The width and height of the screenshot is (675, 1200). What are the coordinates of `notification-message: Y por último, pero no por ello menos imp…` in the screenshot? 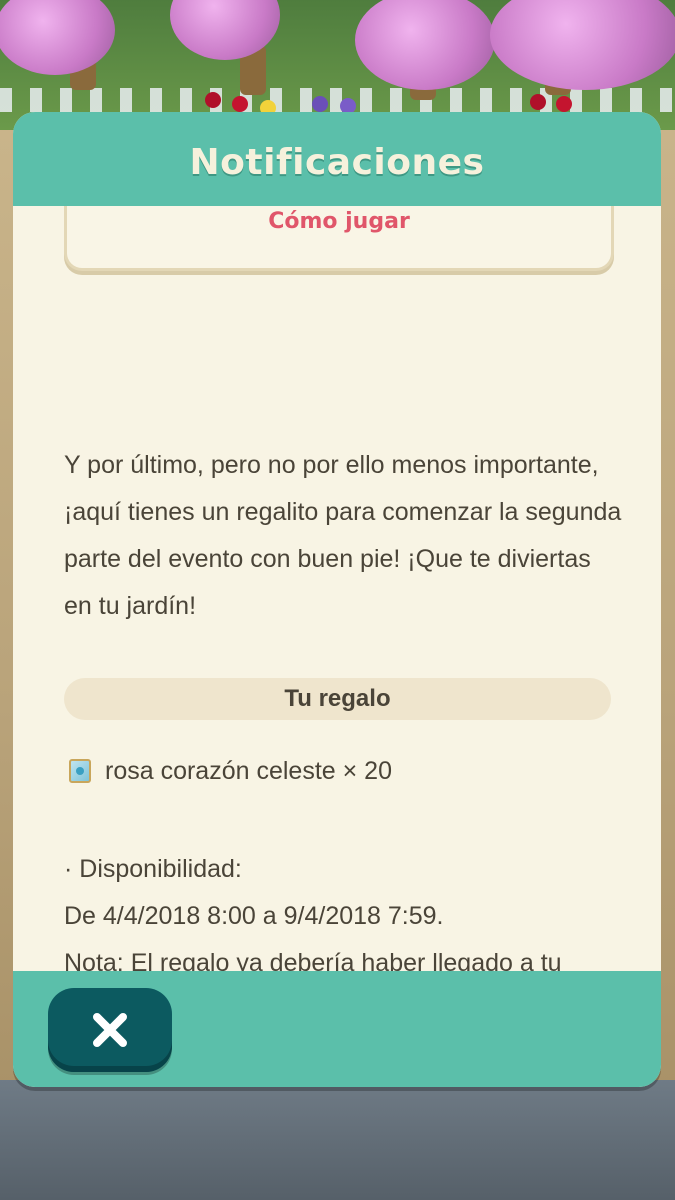 It's located at (343, 535).